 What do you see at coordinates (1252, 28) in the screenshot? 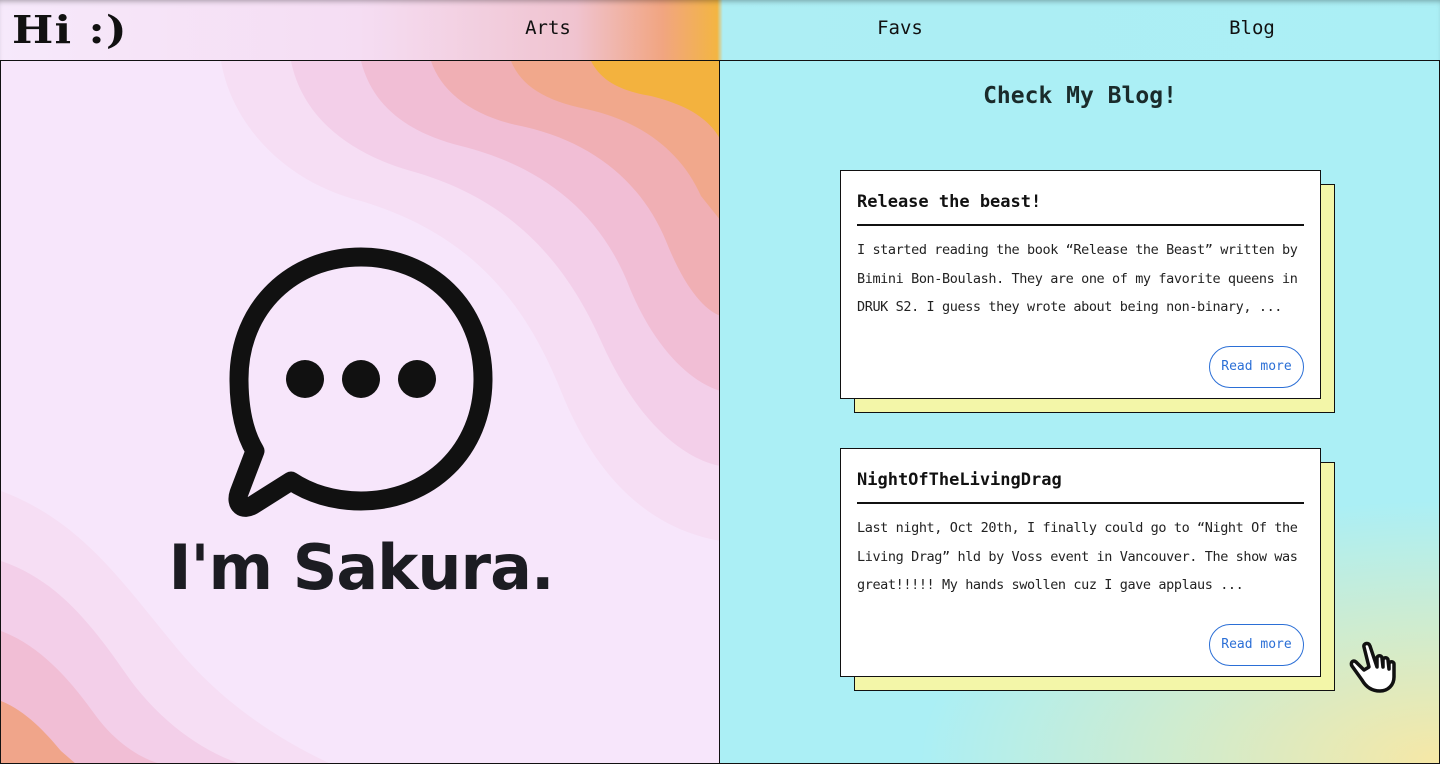
I see `nav-link-blog: Blog` at bounding box center [1252, 28].